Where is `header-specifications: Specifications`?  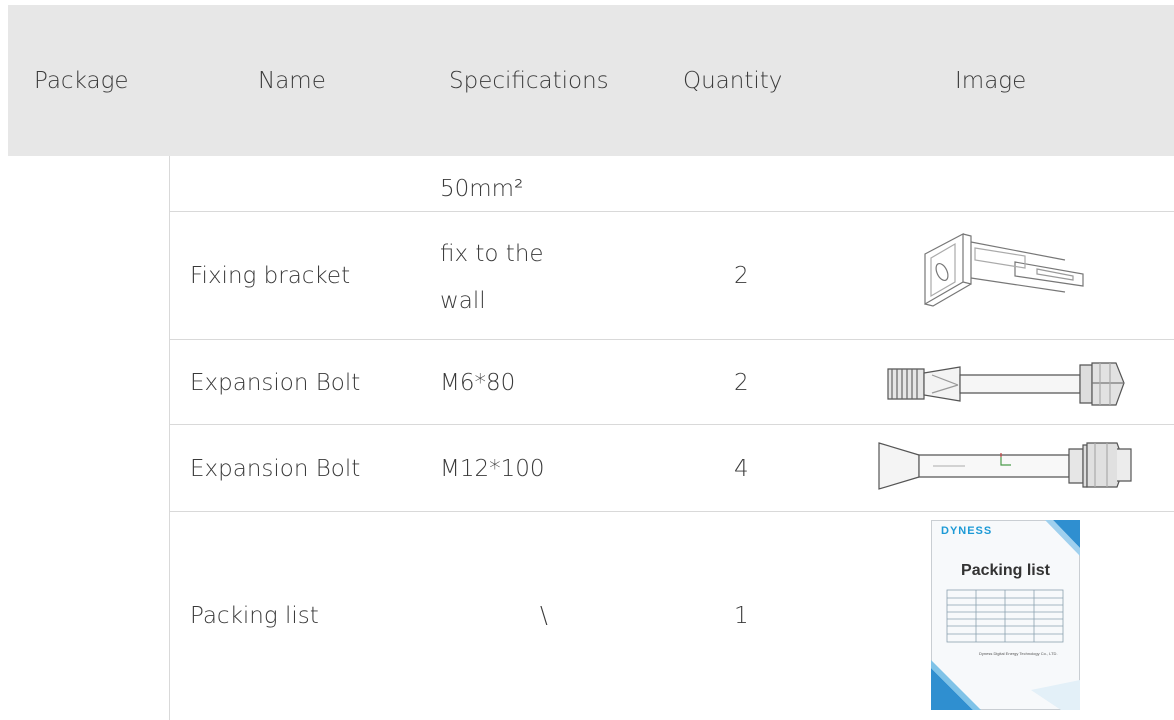 header-specifications: Specifications is located at coordinates (529, 81).